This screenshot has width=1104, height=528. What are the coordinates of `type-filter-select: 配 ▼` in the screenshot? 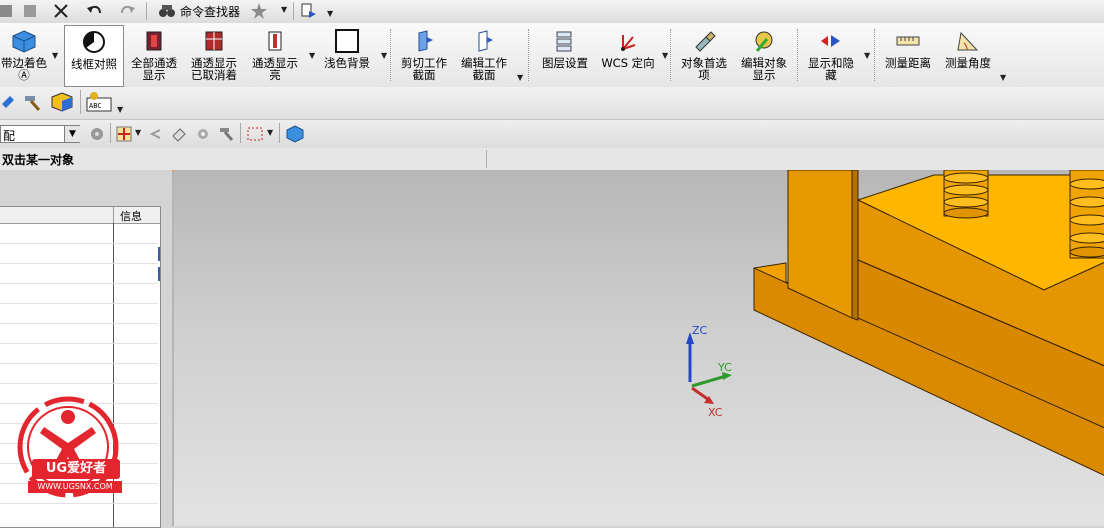 It's located at (40, 134).